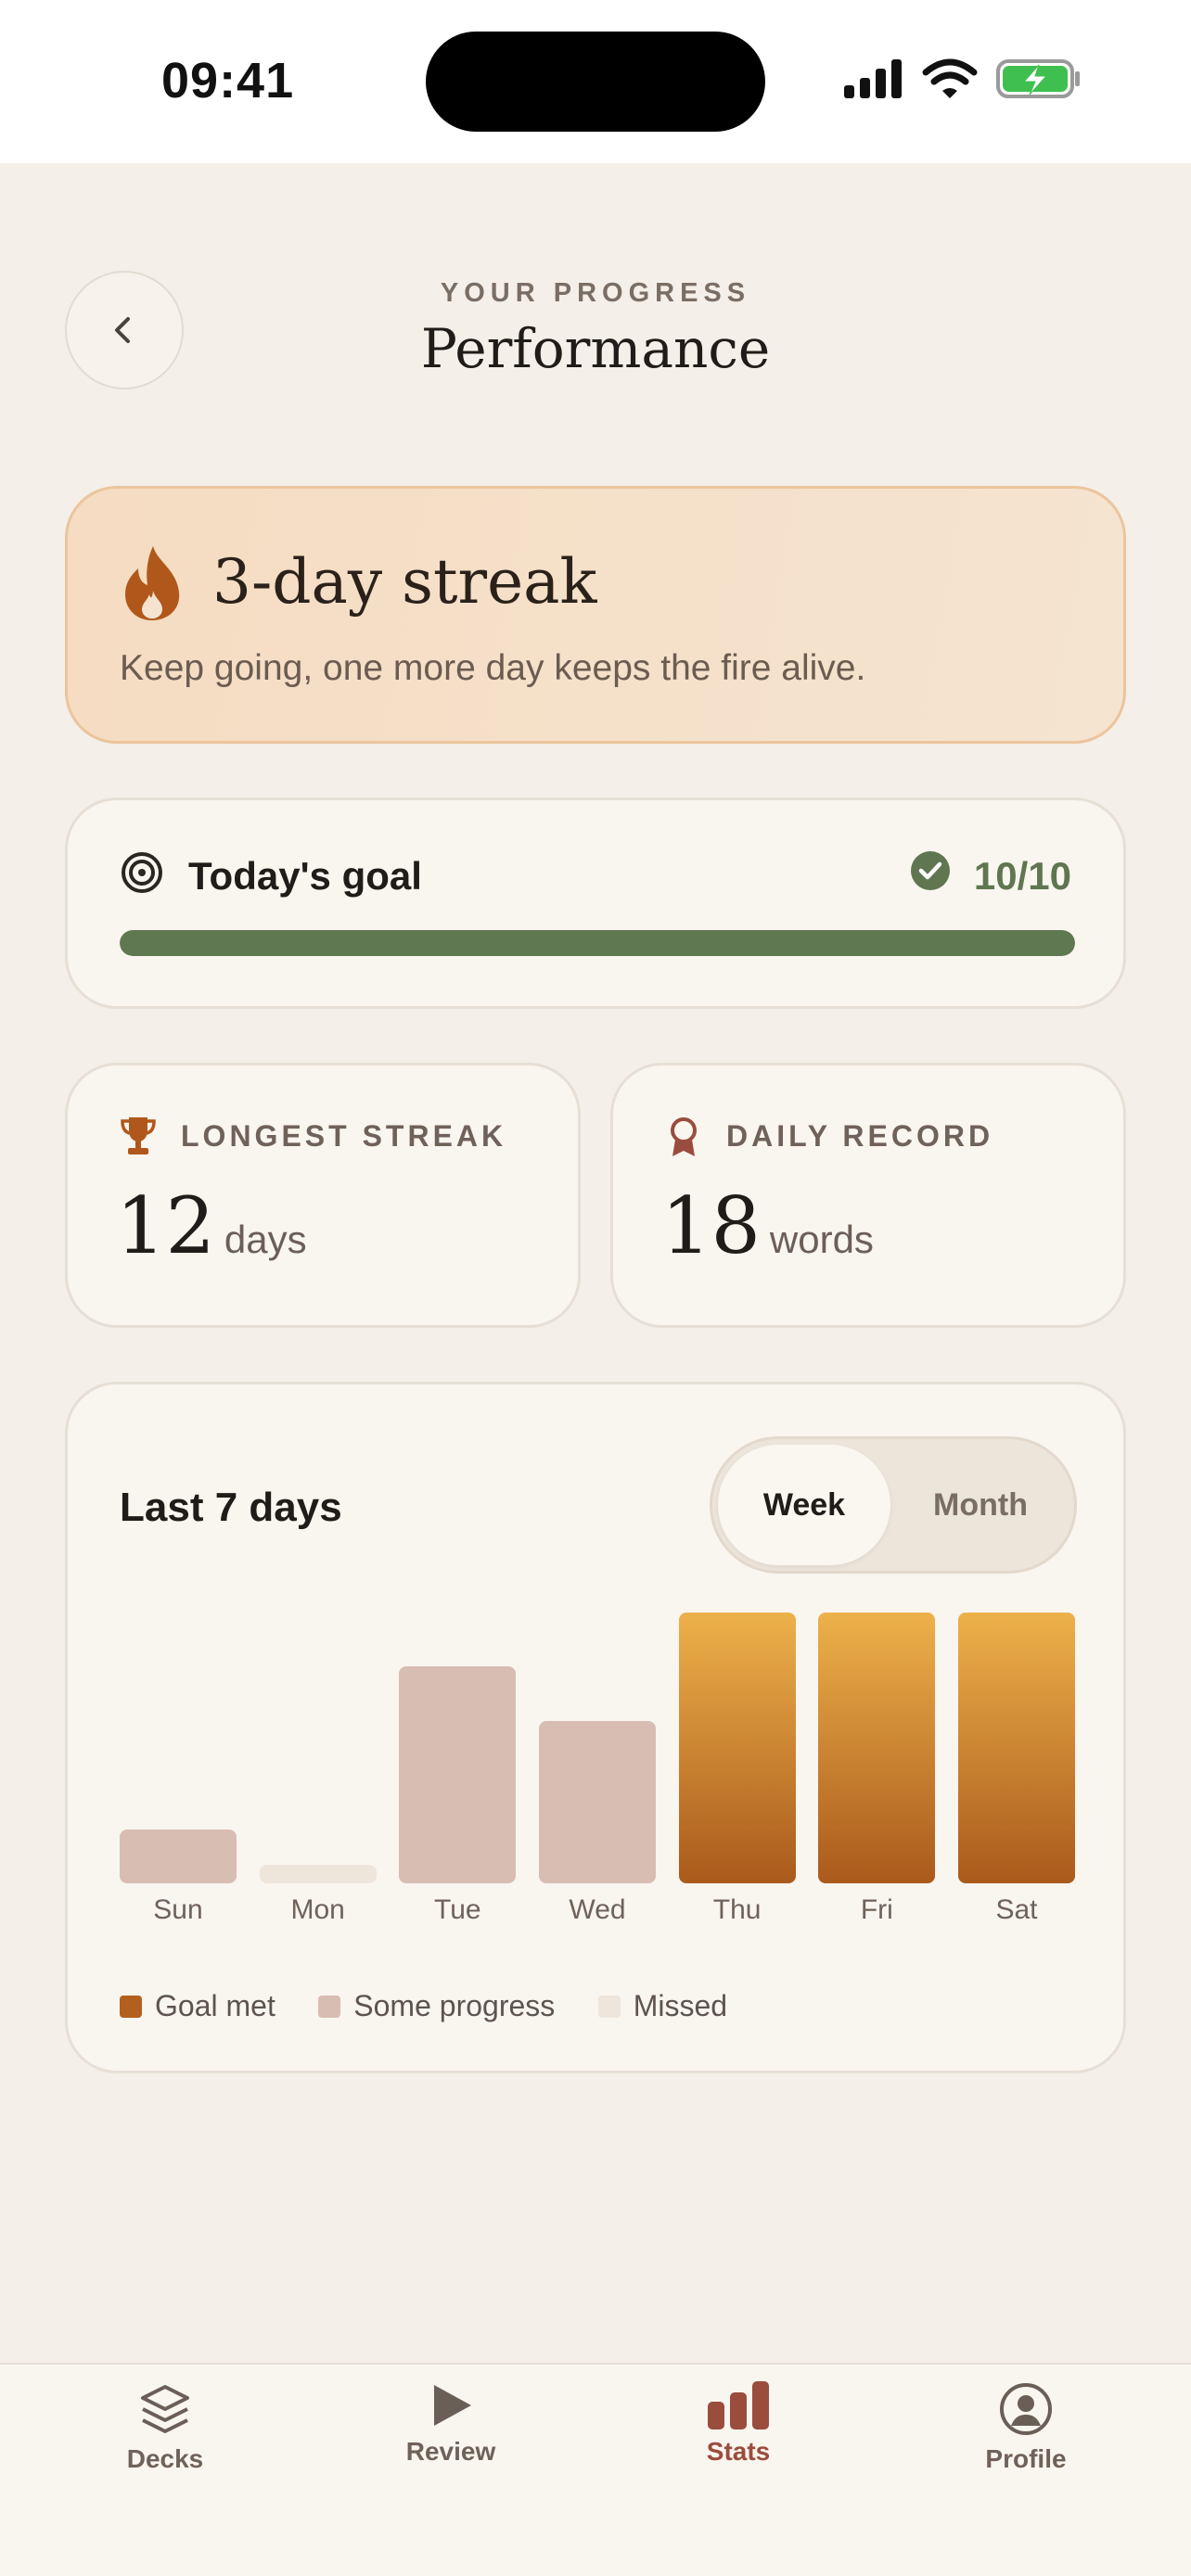 The image size is (1191, 2576). Describe the element at coordinates (178, 1856) in the screenshot. I see `bar-sun` at that location.